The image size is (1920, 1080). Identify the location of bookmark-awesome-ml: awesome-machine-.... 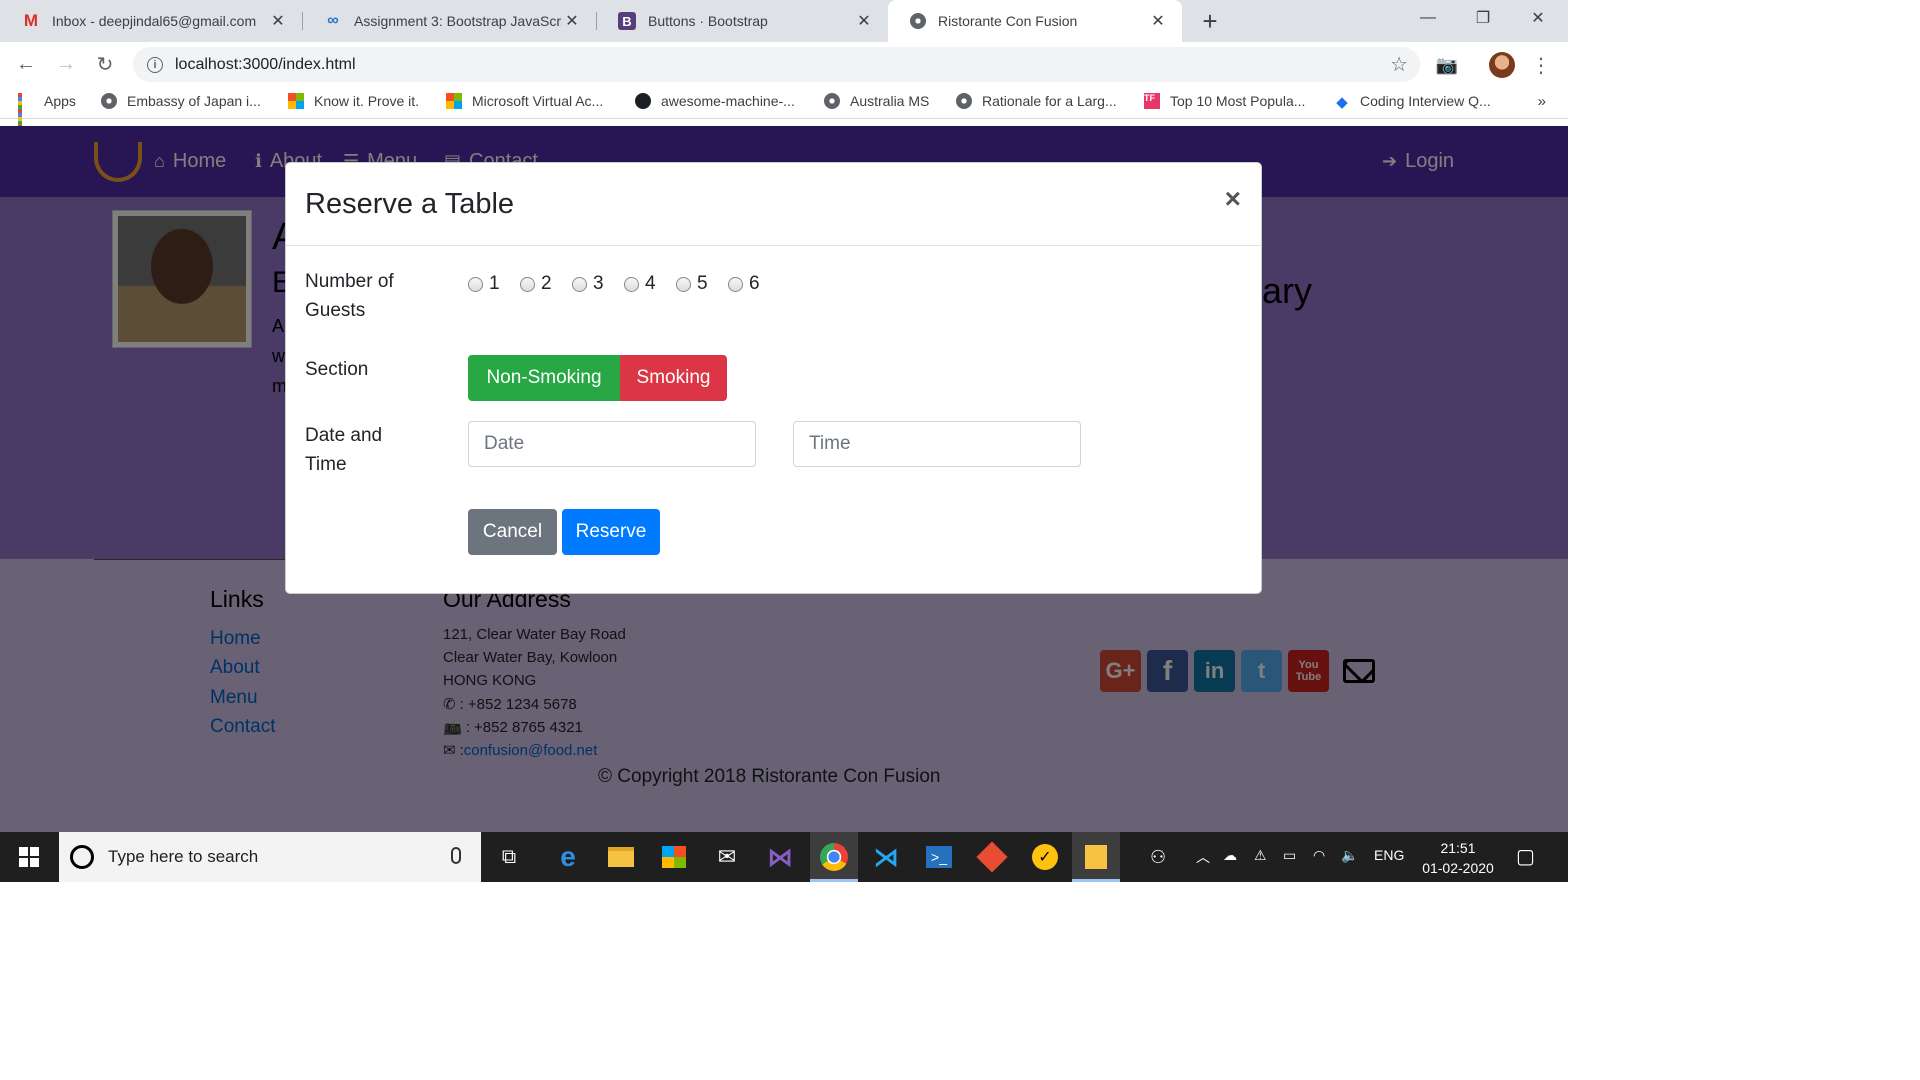
(715, 101).